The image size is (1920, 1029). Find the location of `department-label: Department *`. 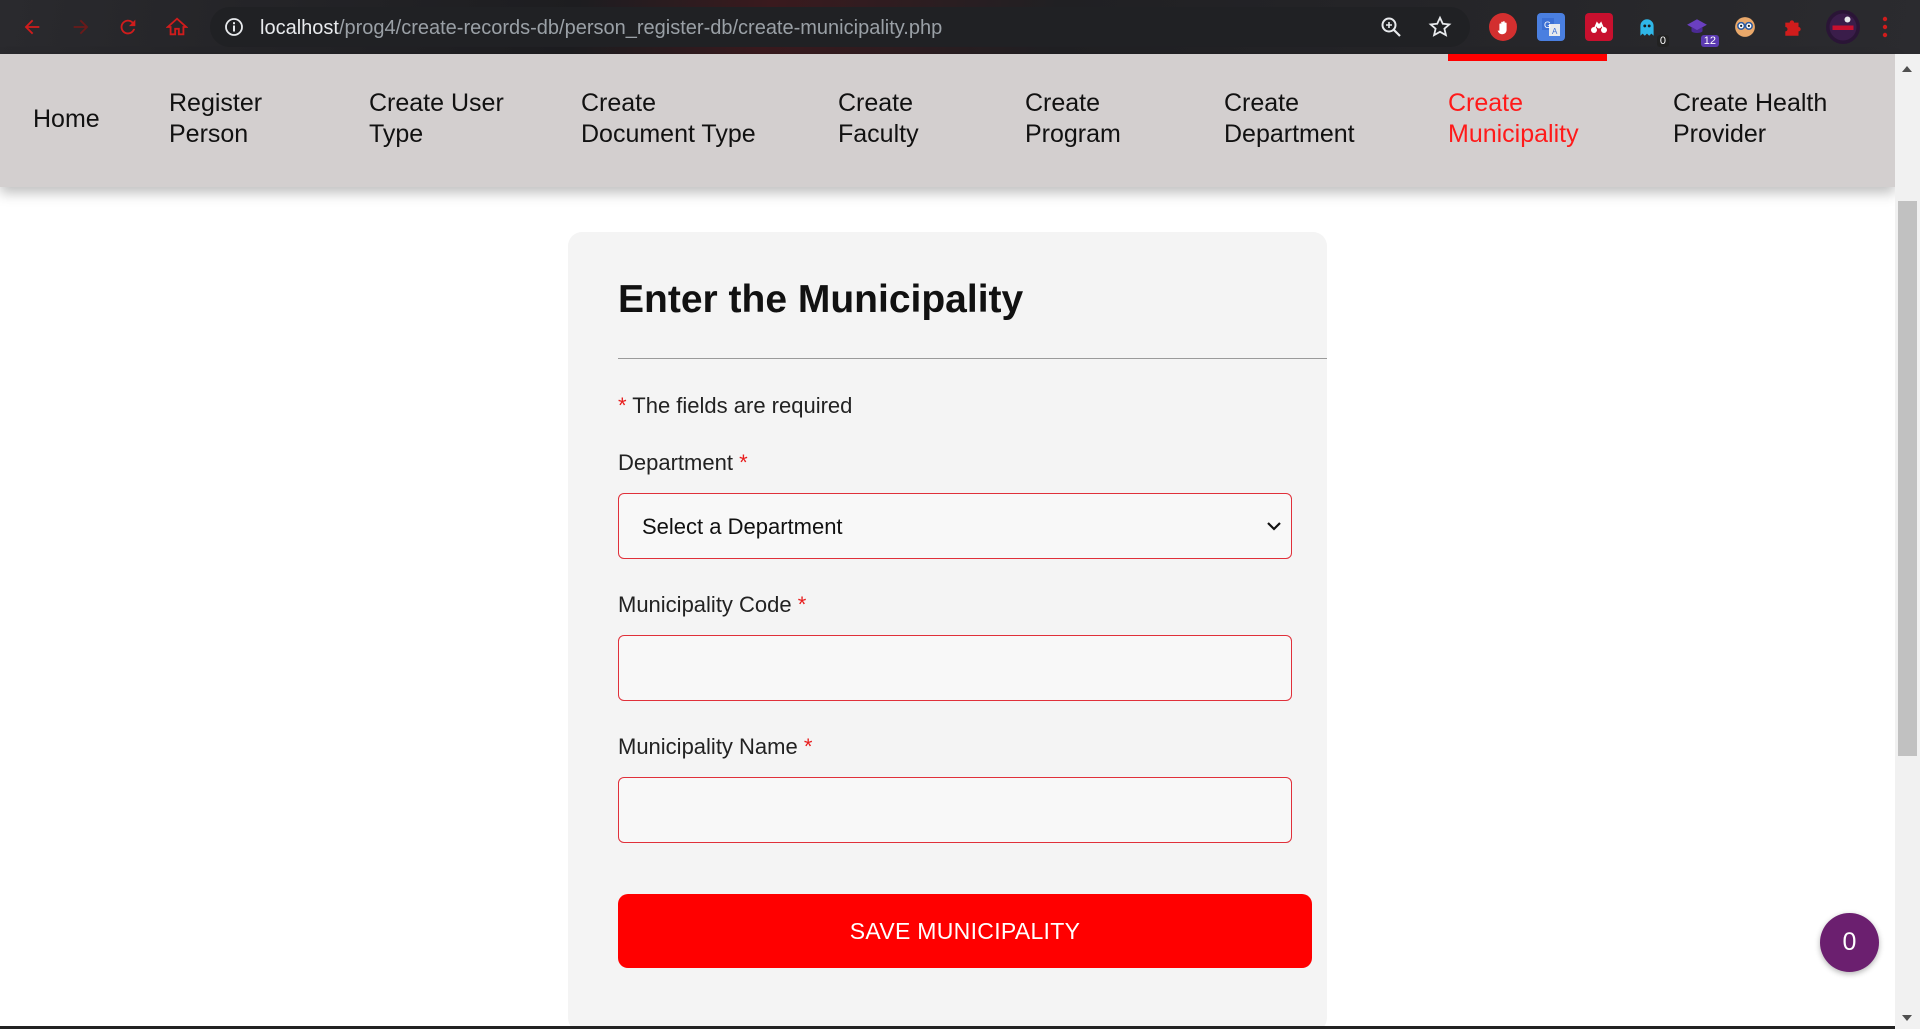

department-label: Department * is located at coordinates (683, 463).